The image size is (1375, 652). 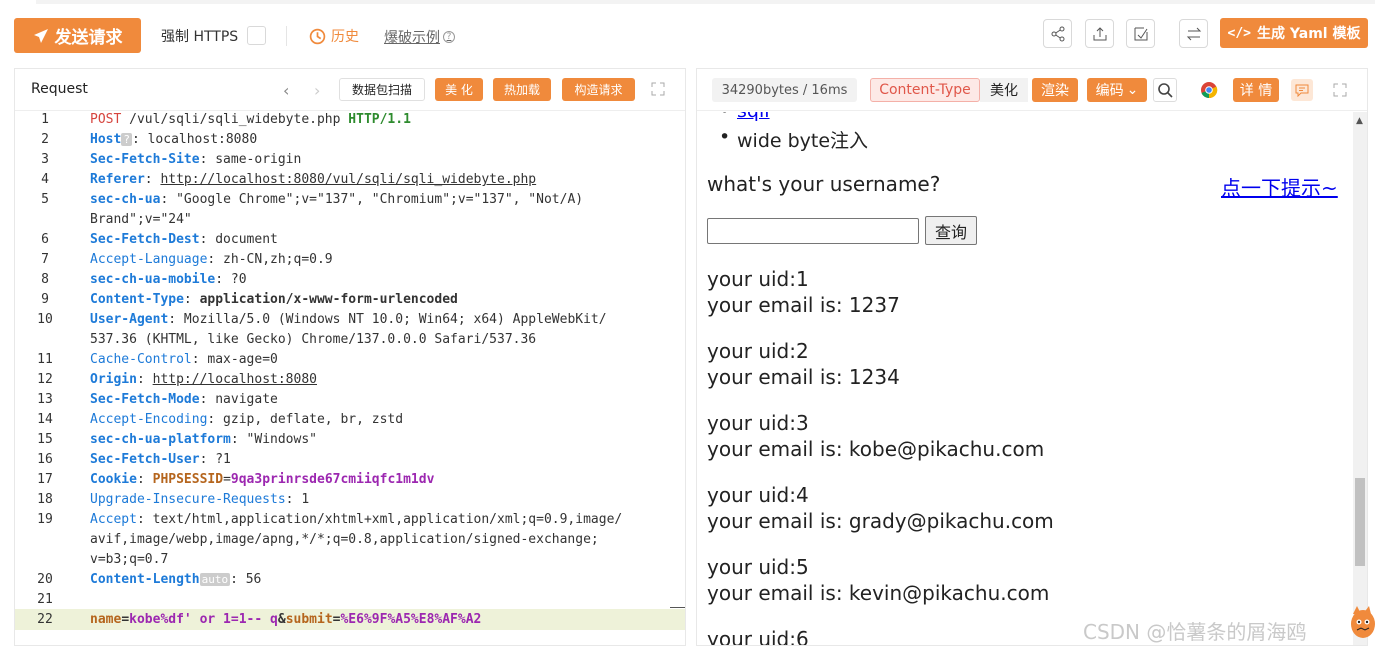 What do you see at coordinates (459, 89) in the screenshot?
I see `beautify-button: 美 化` at bounding box center [459, 89].